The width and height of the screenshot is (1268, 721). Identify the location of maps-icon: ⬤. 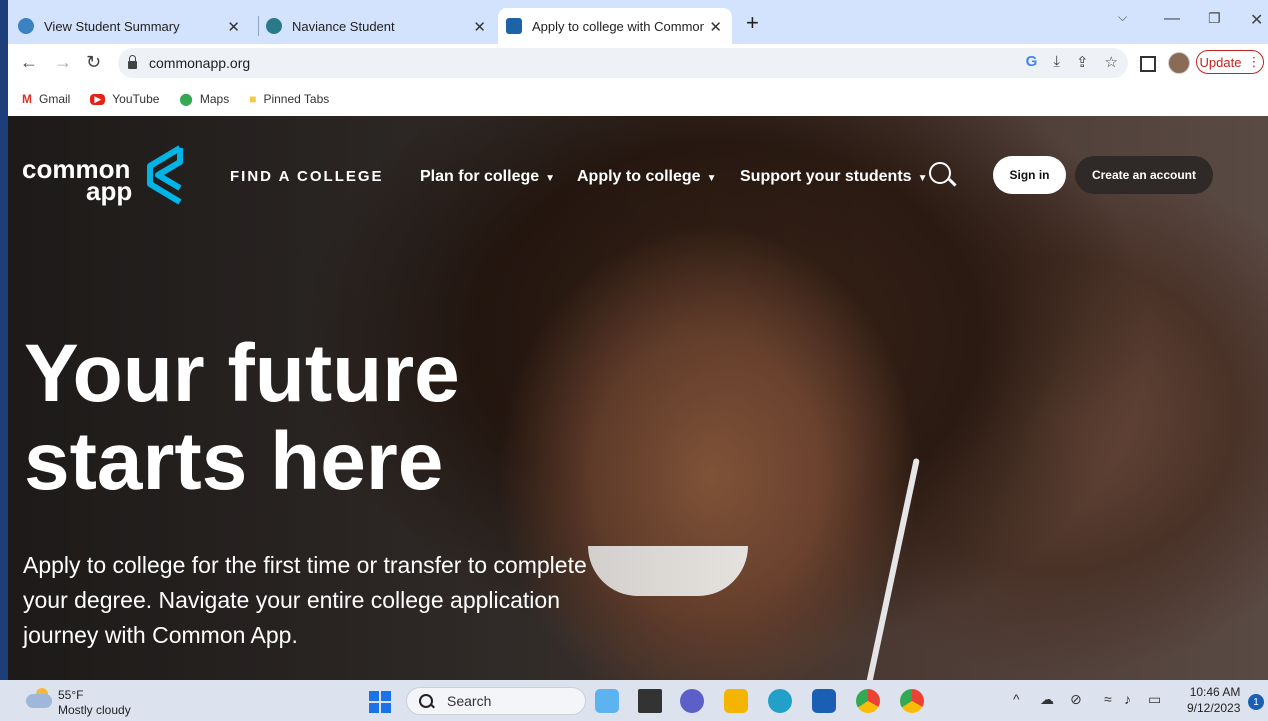
(186, 99).